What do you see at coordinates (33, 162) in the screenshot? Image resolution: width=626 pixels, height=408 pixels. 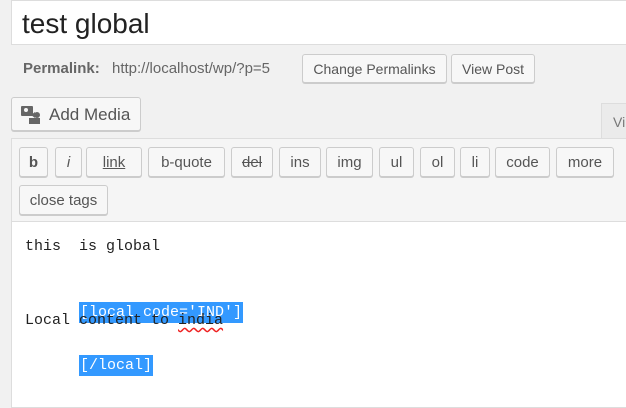 I see `quicktag-bold-button: b` at bounding box center [33, 162].